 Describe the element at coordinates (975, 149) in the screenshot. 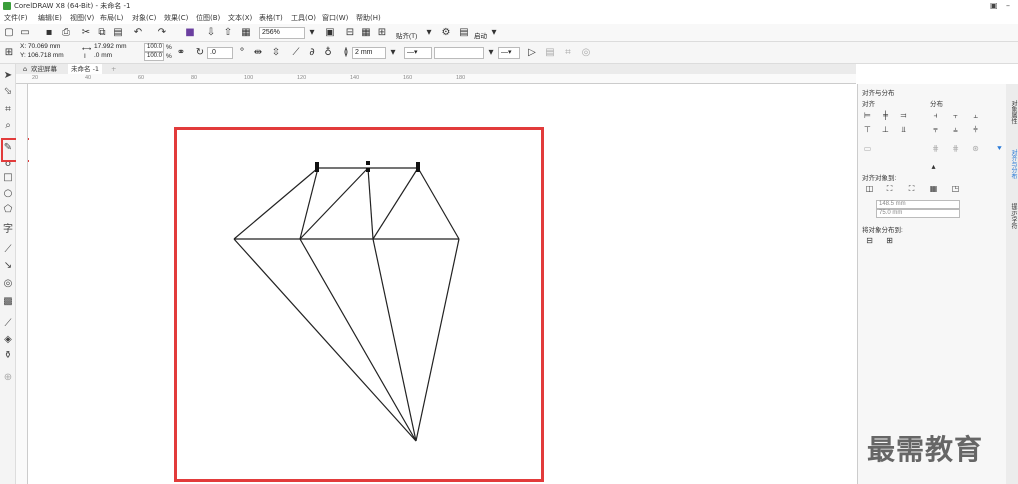

I see `distribute-spacing-icon: ⊛` at that location.